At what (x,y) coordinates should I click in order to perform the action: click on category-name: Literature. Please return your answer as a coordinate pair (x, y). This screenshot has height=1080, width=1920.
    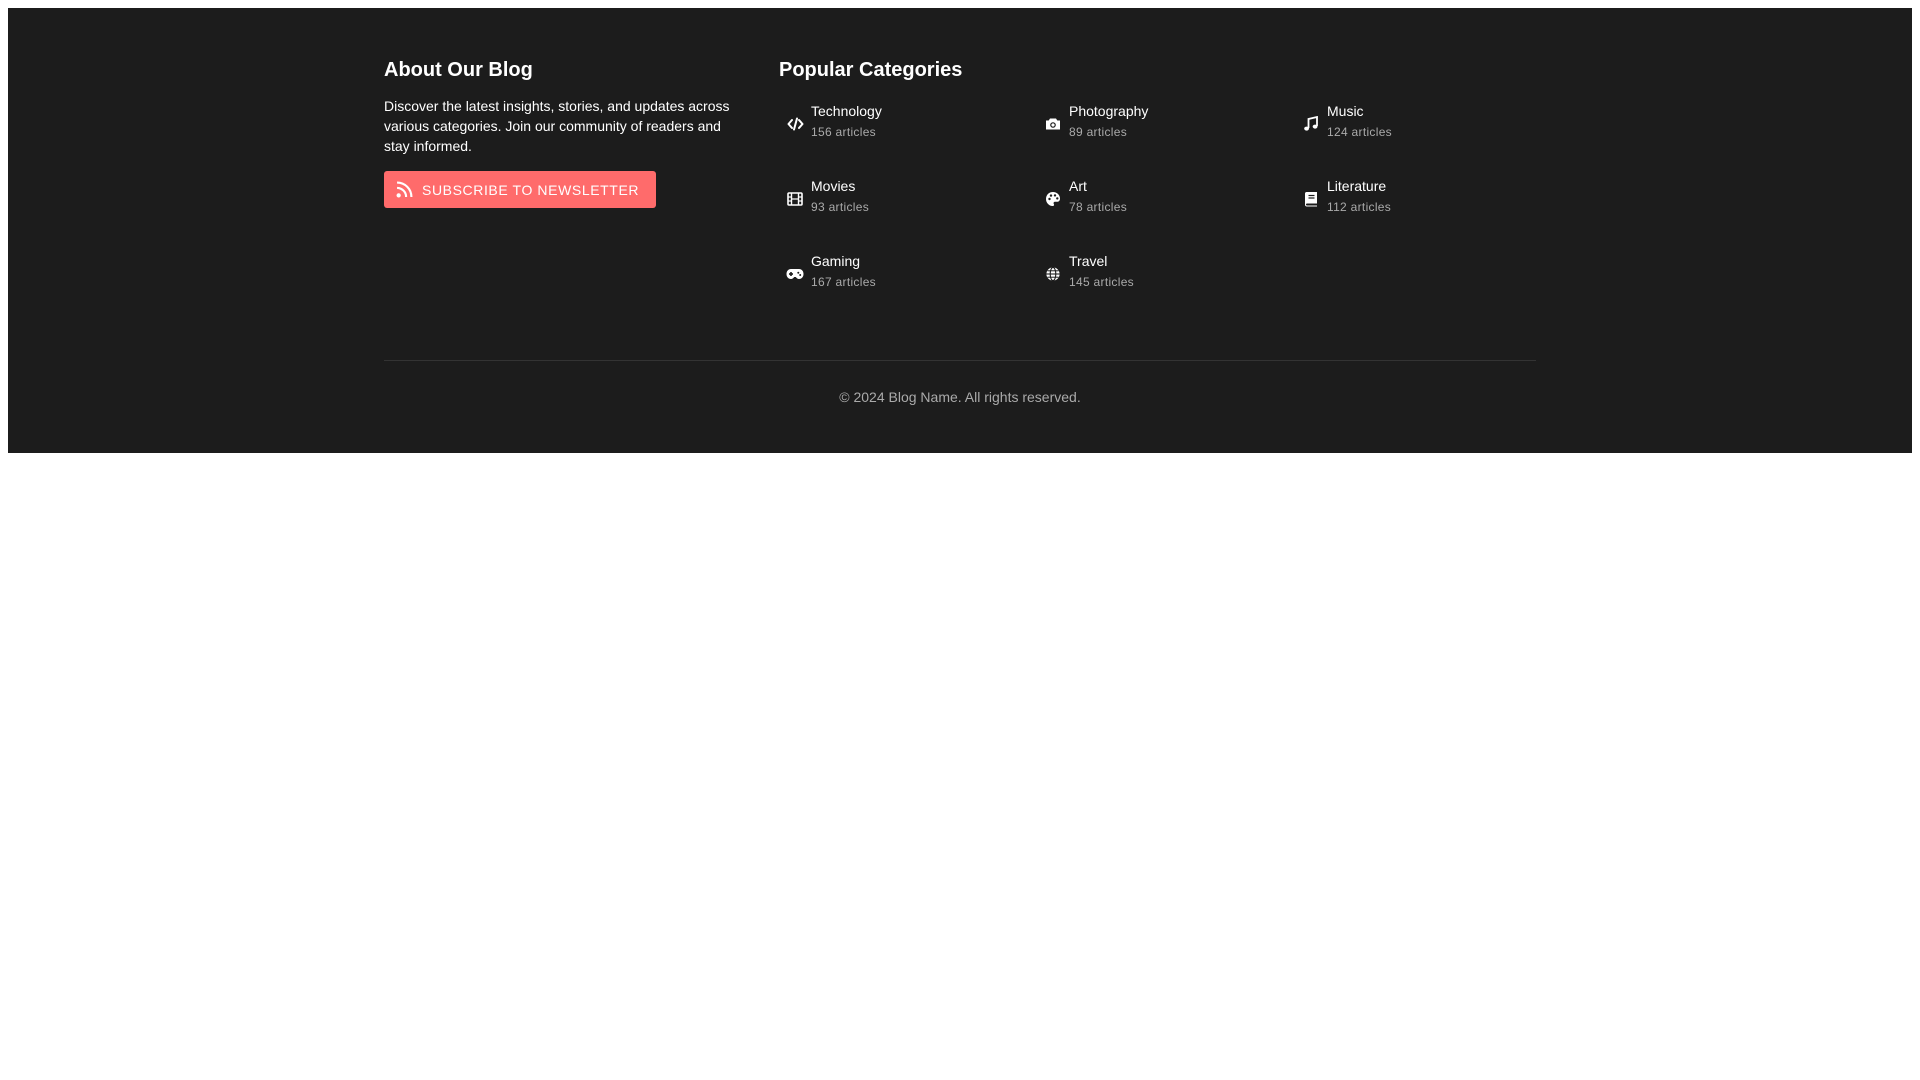
    Looking at the image, I should click on (1357, 186).